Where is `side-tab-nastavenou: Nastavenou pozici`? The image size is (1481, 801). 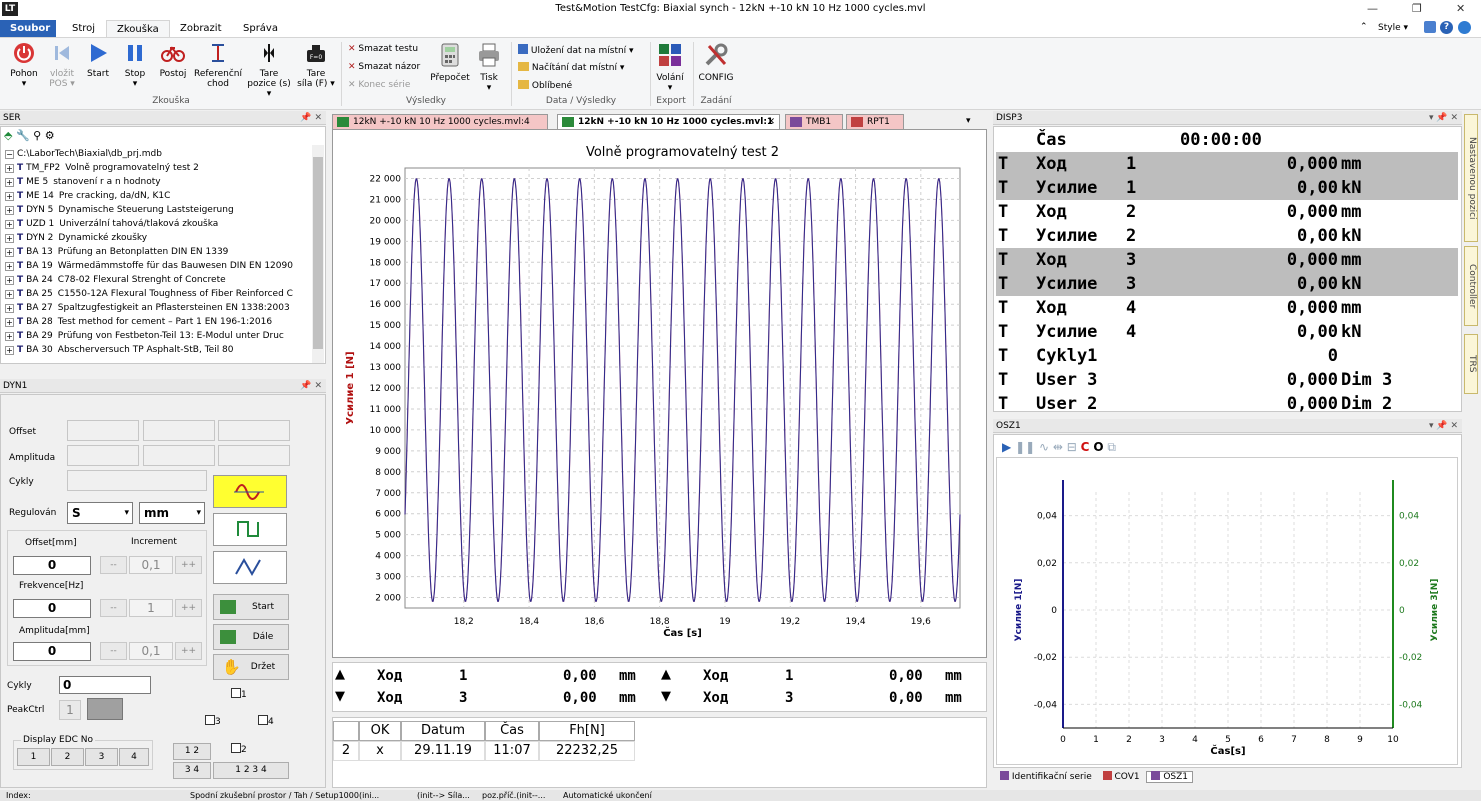 side-tab-nastavenou: Nastavenou pozici is located at coordinates (1471, 178).